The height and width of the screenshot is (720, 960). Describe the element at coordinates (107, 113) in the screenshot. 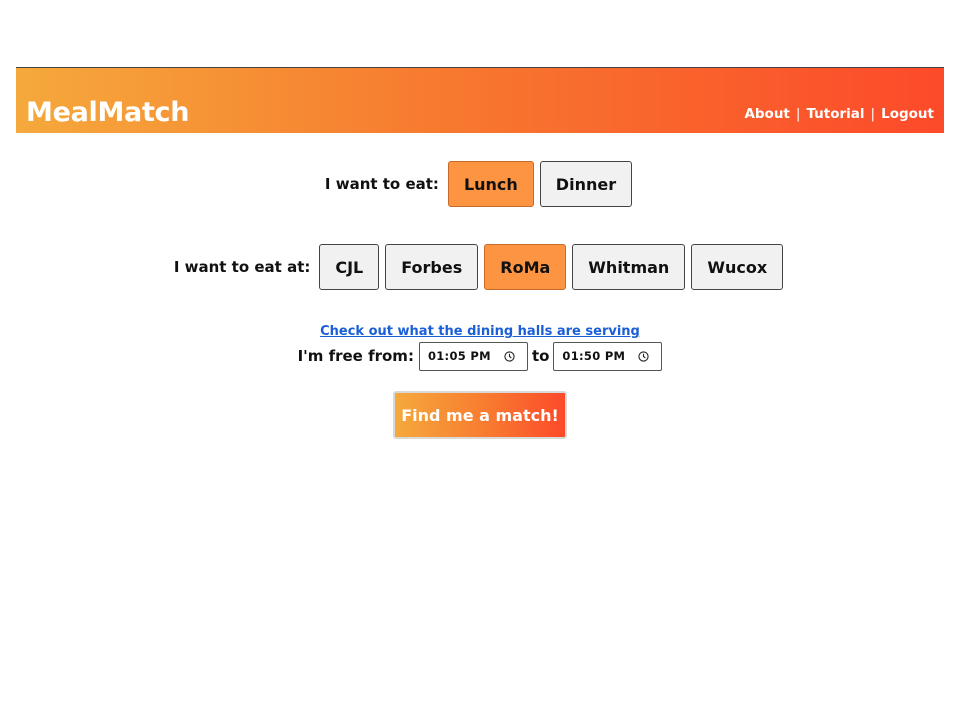

I see `brand-logo: MealMatch` at that location.